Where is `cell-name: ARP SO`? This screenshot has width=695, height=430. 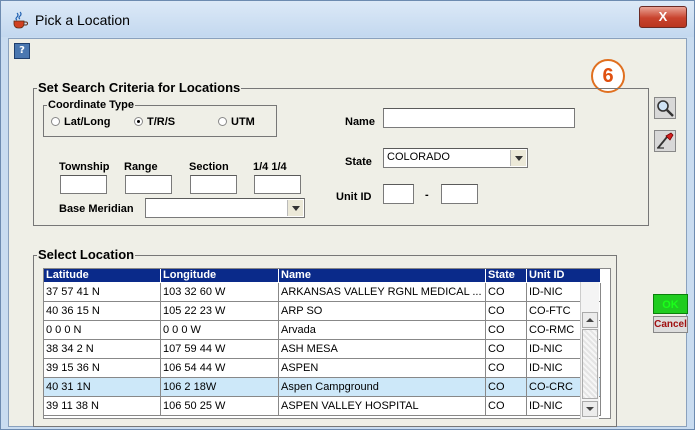 cell-name: ARP SO is located at coordinates (382, 311).